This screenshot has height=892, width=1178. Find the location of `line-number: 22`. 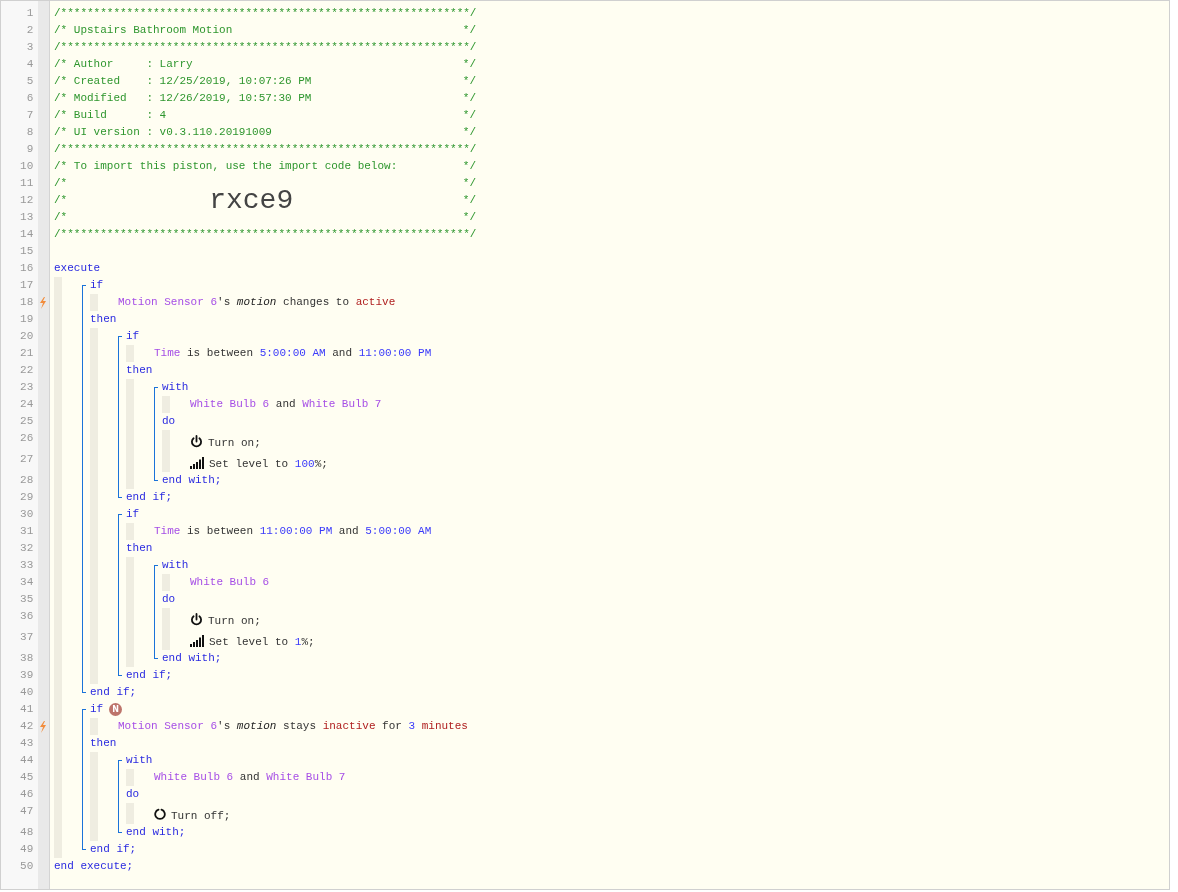

line-number: 22 is located at coordinates (27, 370).